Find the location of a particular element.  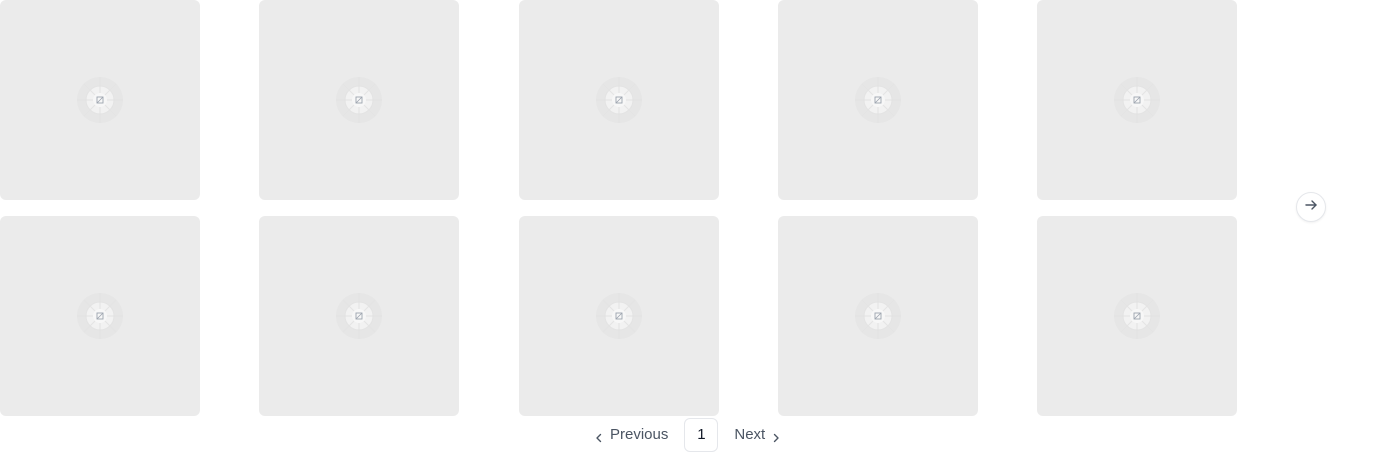

pagination: Previous 1 Next is located at coordinates (688, 434).